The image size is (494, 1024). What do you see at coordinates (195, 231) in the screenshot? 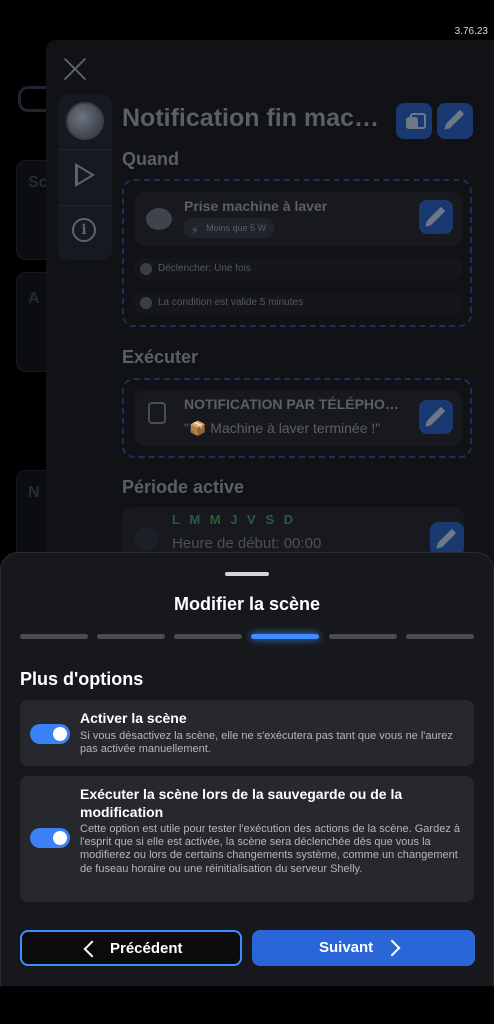
I see `bolt-icon: ⚡` at bounding box center [195, 231].